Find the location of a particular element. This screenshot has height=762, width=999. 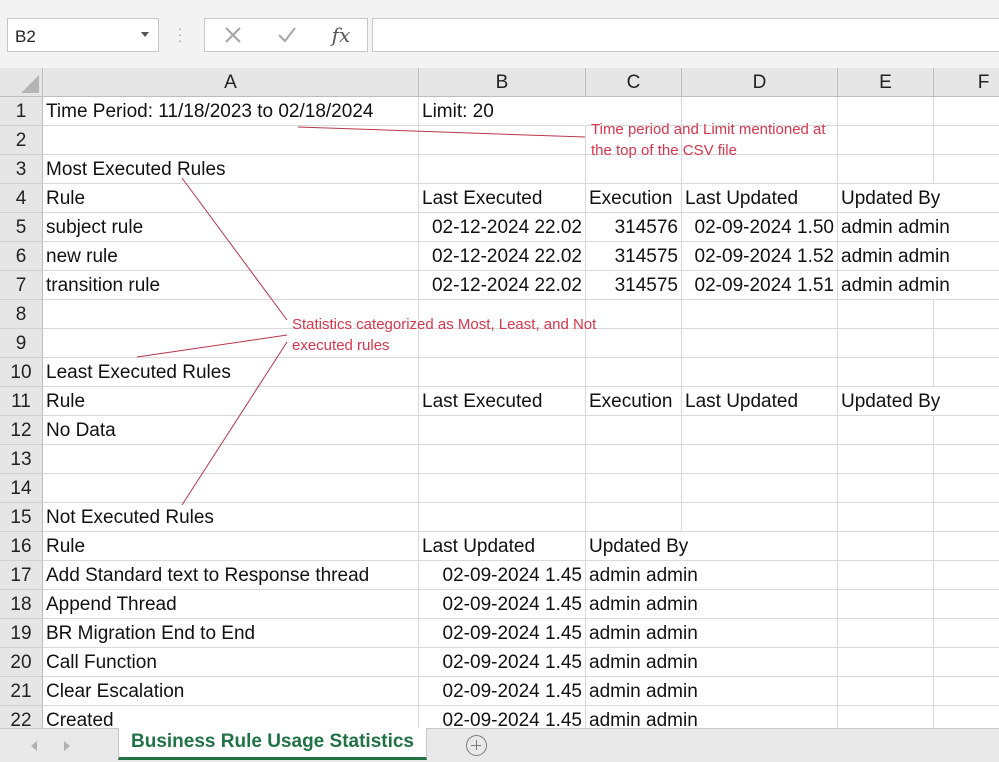

cell-d11: Last Updated is located at coordinates (760, 401).